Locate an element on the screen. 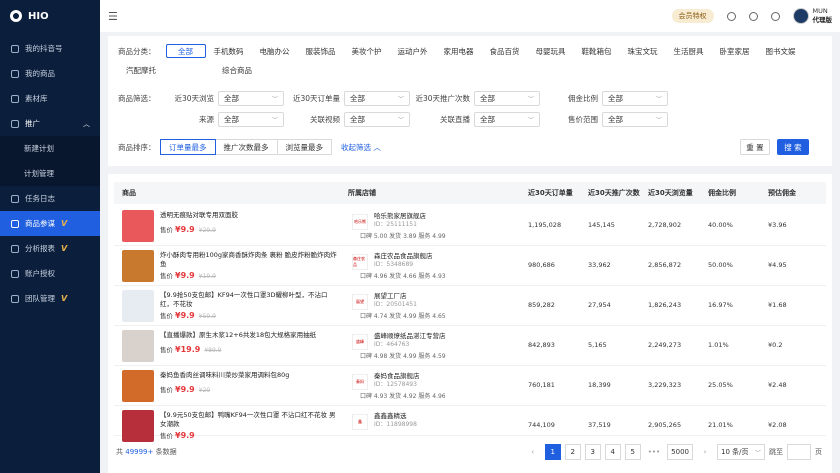 This screenshot has height=473, width=840. product-name: 秦妈鱼香肉丝调味料川菜炒菜家用调料包80g is located at coordinates (250, 375).